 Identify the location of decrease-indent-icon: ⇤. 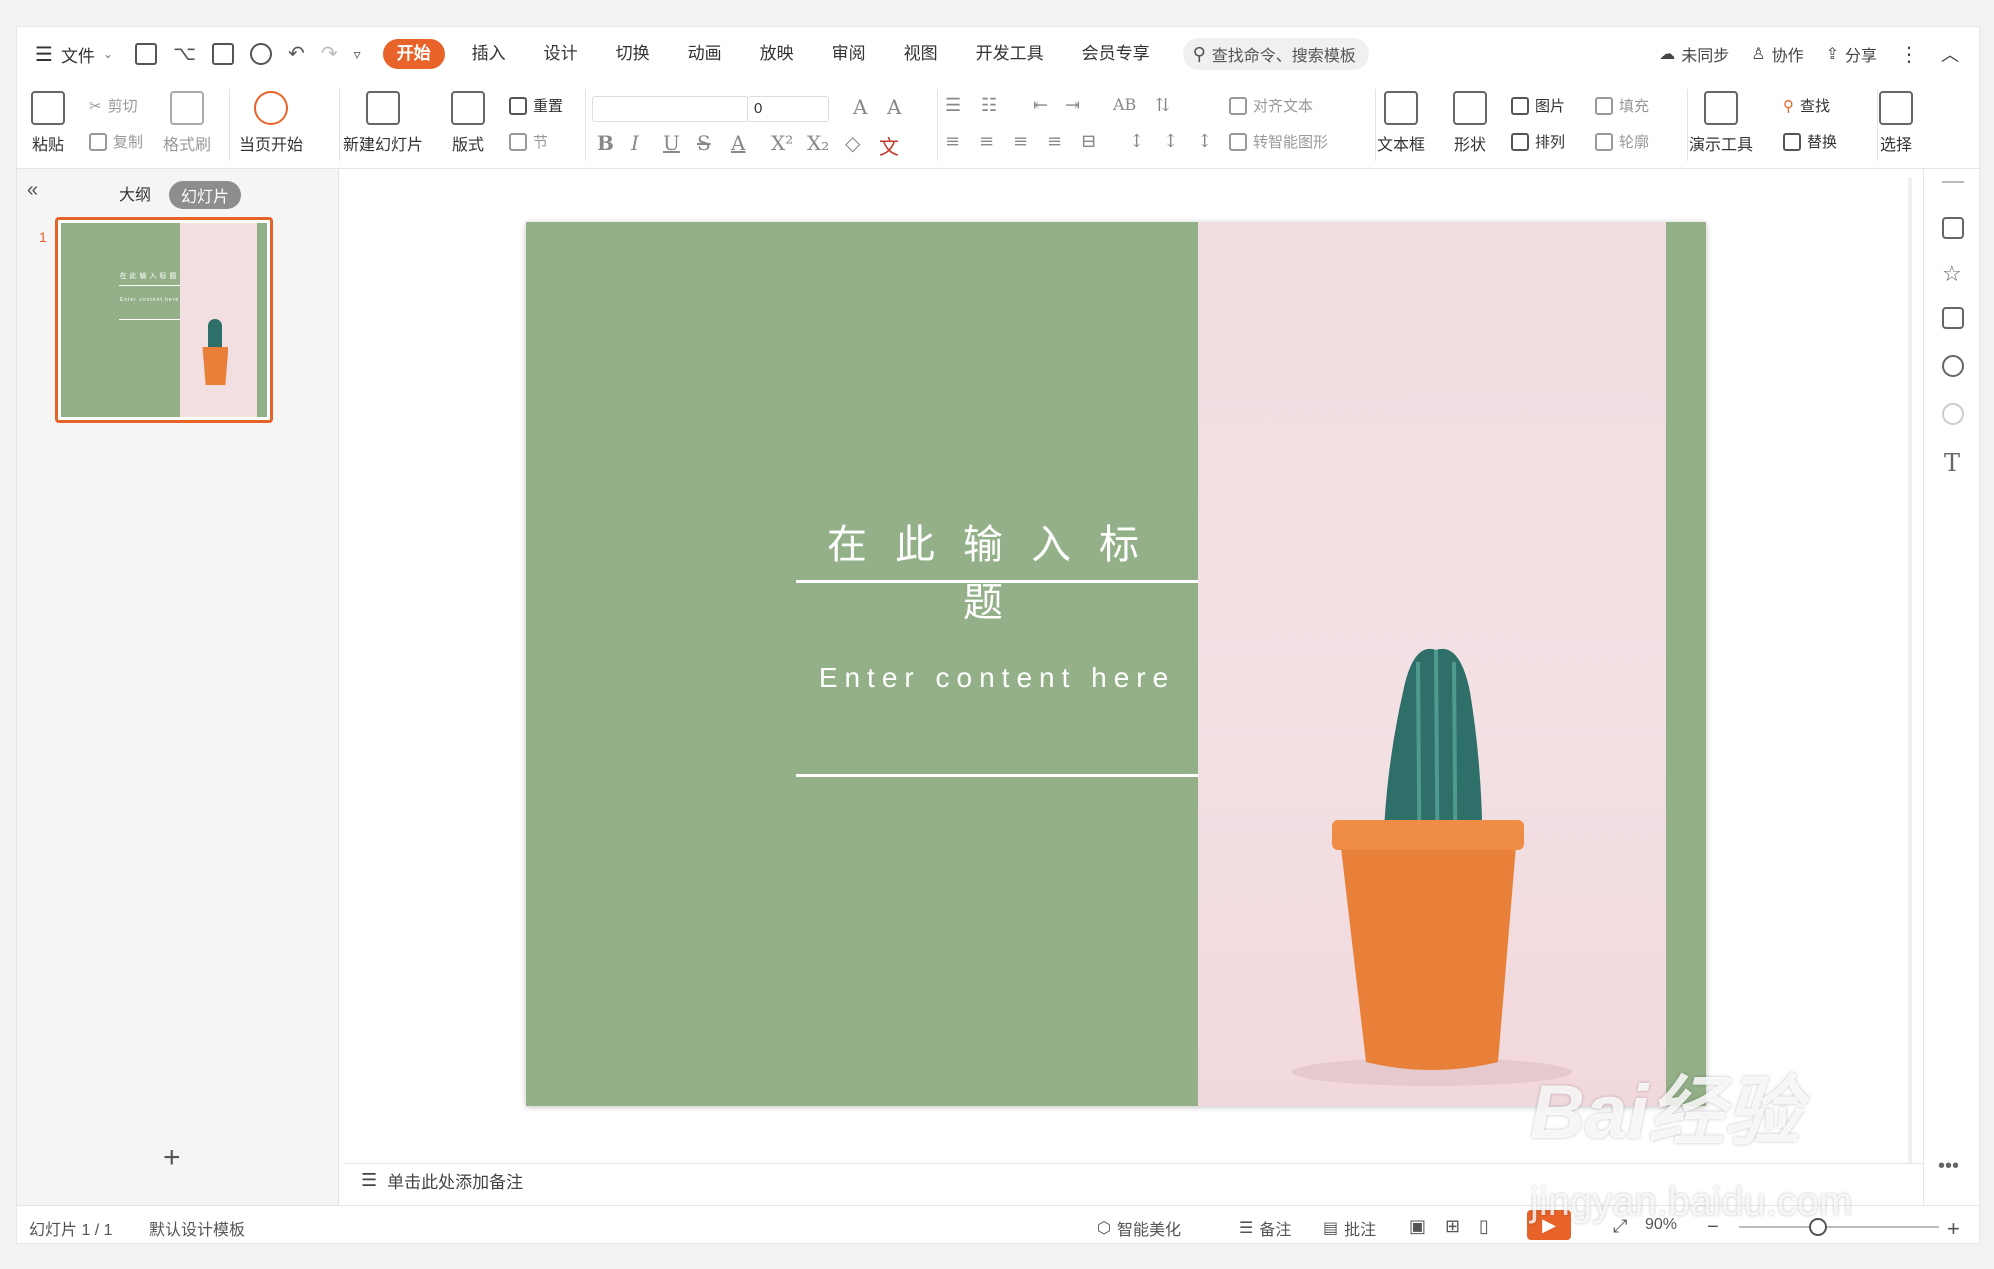
(1040, 105).